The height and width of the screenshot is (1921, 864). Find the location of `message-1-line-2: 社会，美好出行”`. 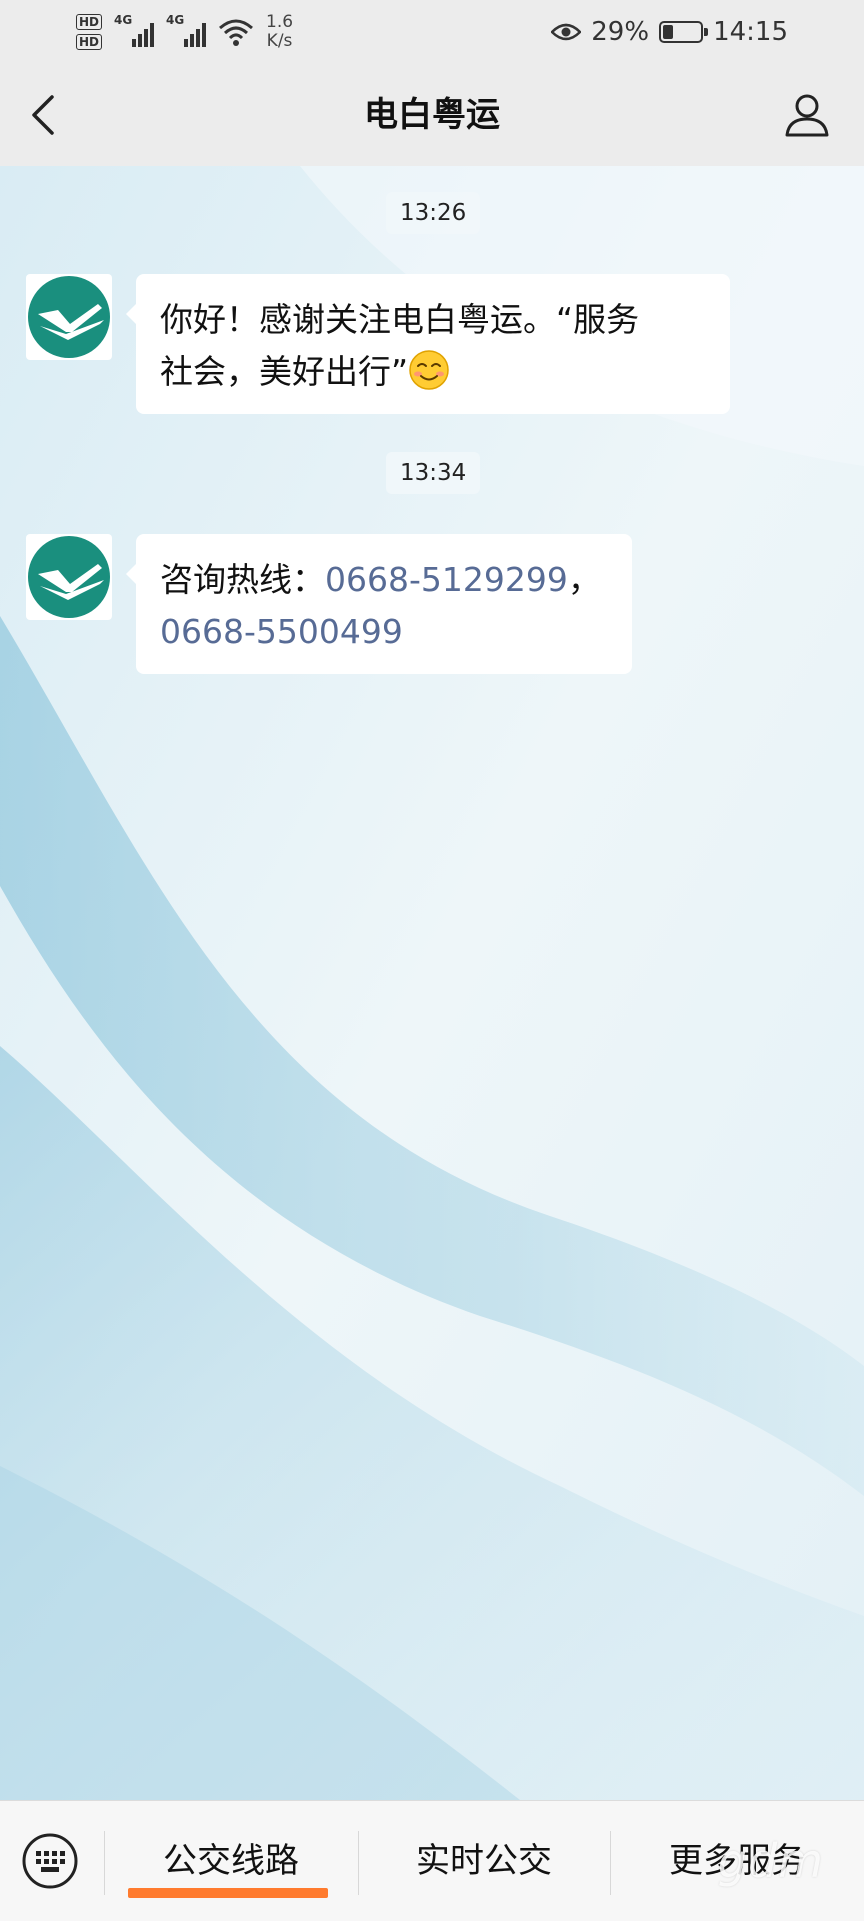

message-1-line-2: 社会，美好出行” is located at coordinates (433, 372).